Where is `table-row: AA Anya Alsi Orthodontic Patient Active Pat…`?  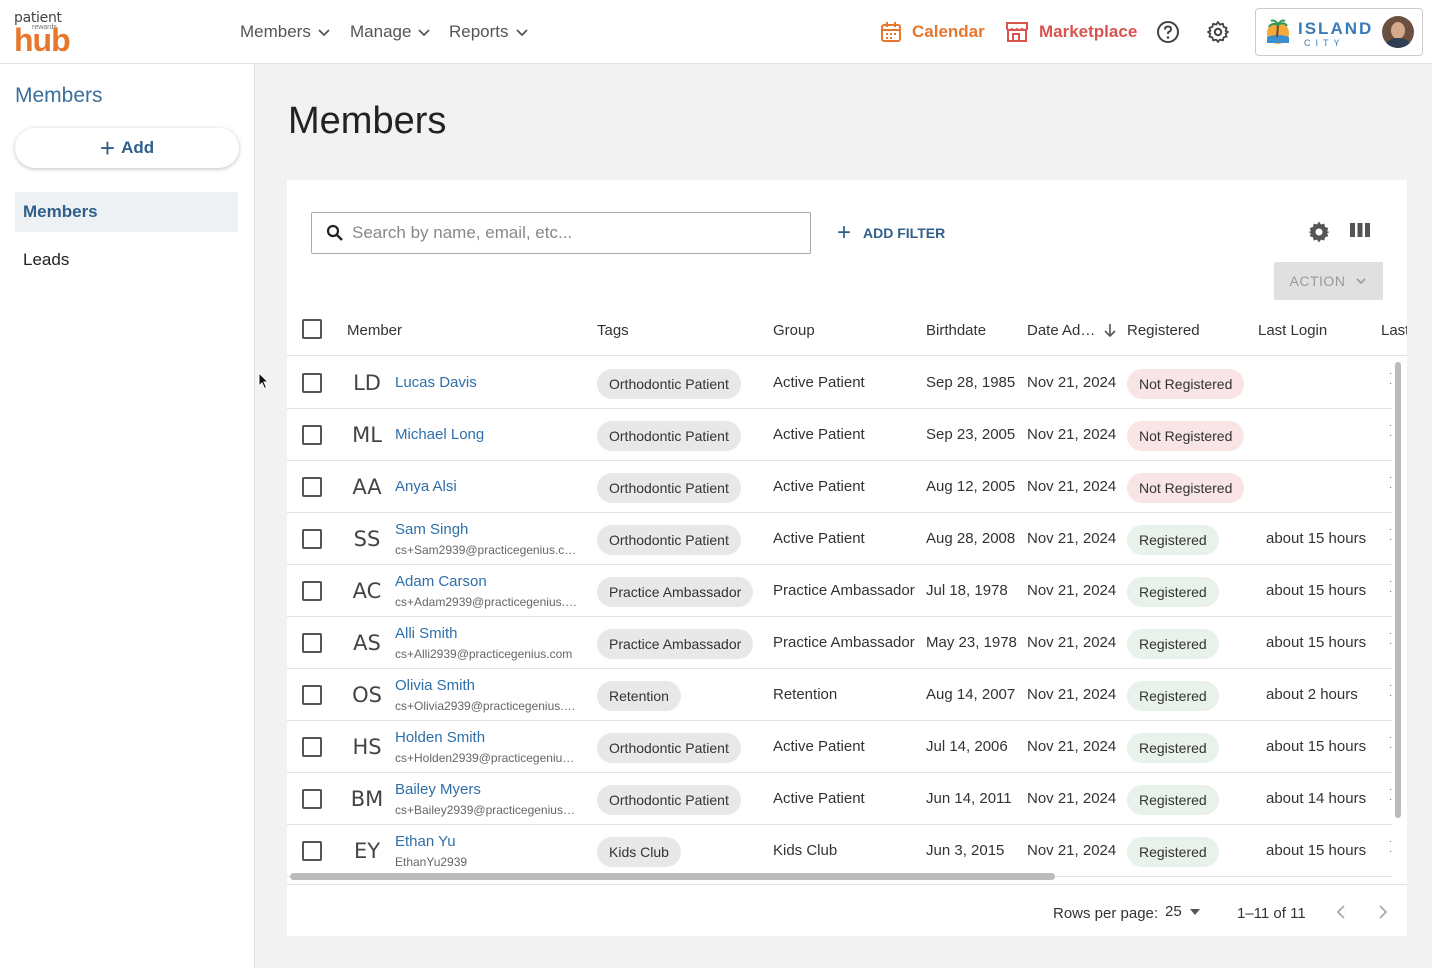
table-row: AA Anya Alsi Orthodontic Patient Active Pat… is located at coordinates (839, 487).